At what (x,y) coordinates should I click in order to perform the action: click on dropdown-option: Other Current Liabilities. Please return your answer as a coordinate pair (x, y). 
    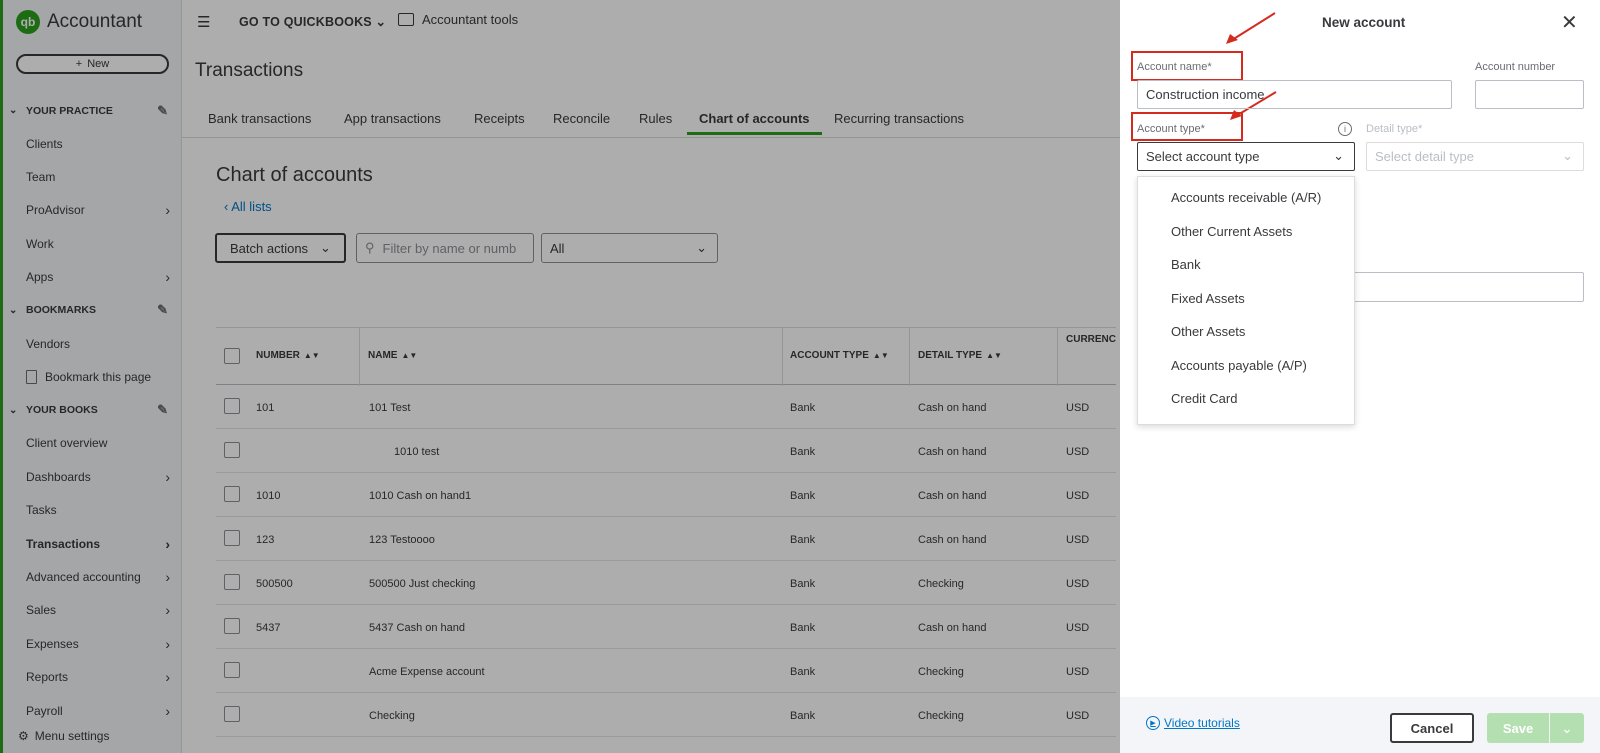
    Looking at the image, I should click on (1246, 420).